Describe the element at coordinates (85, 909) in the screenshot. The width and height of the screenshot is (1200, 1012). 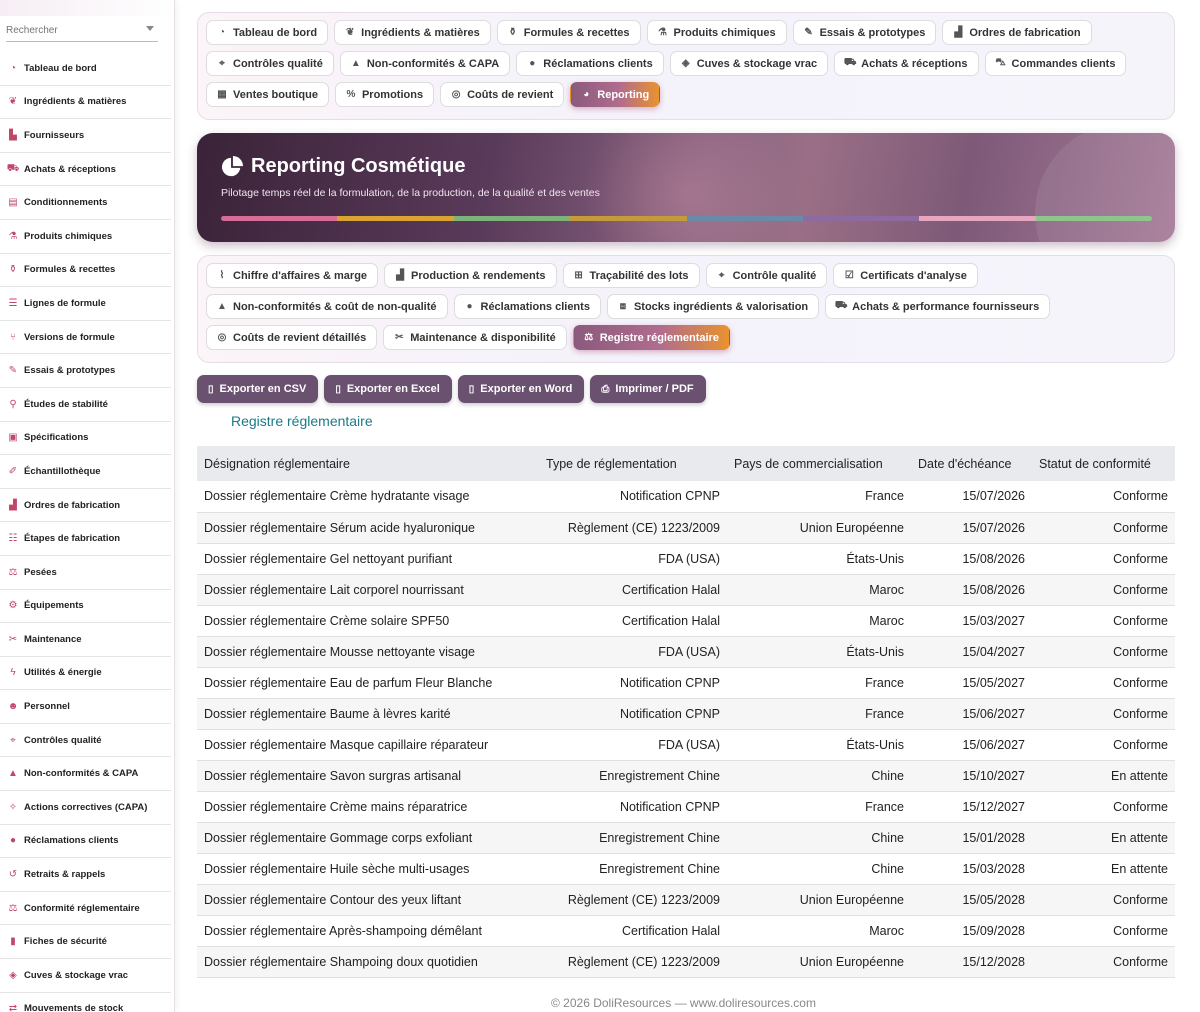
I see `sidebar-item-conformite-reglementaire: ⚖ Conformité réglementaire` at that location.